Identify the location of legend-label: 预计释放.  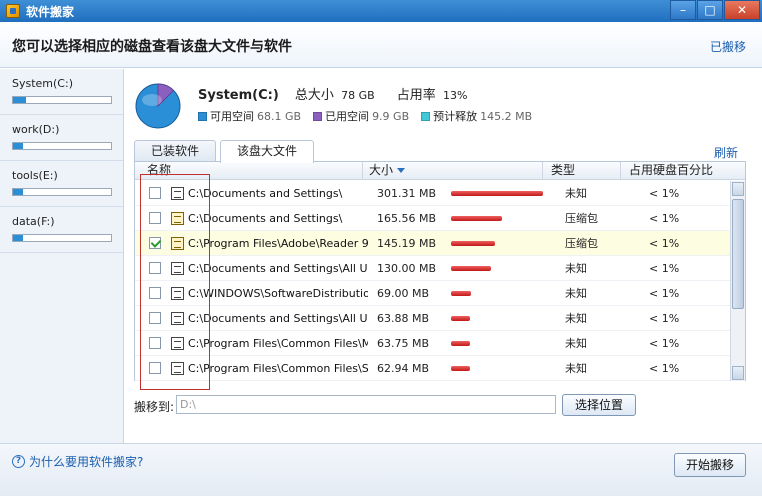
(455, 116).